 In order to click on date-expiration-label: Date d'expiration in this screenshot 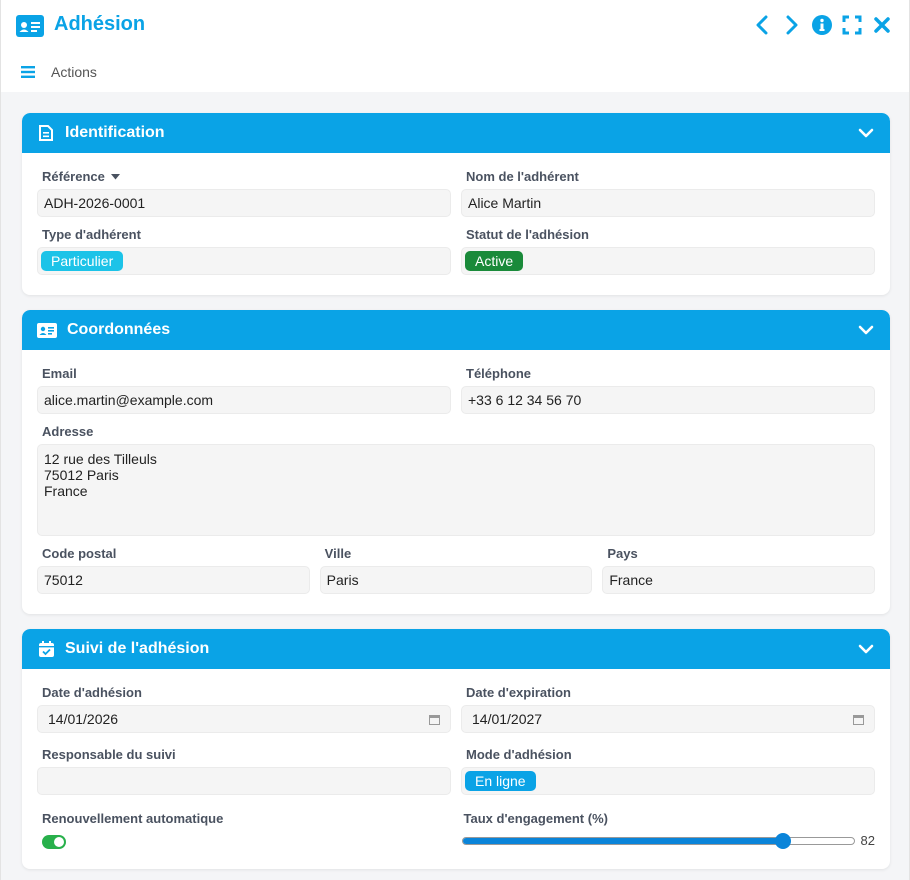, I will do `click(518, 692)`.